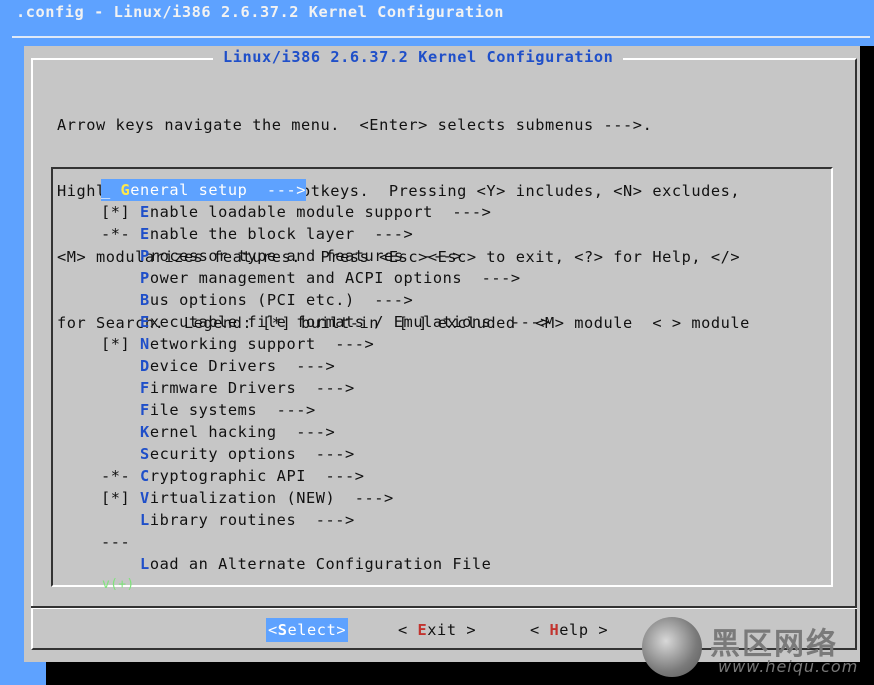  What do you see at coordinates (232, 410) in the screenshot?
I see `menu-item-text: ile systems --->` at bounding box center [232, 410].